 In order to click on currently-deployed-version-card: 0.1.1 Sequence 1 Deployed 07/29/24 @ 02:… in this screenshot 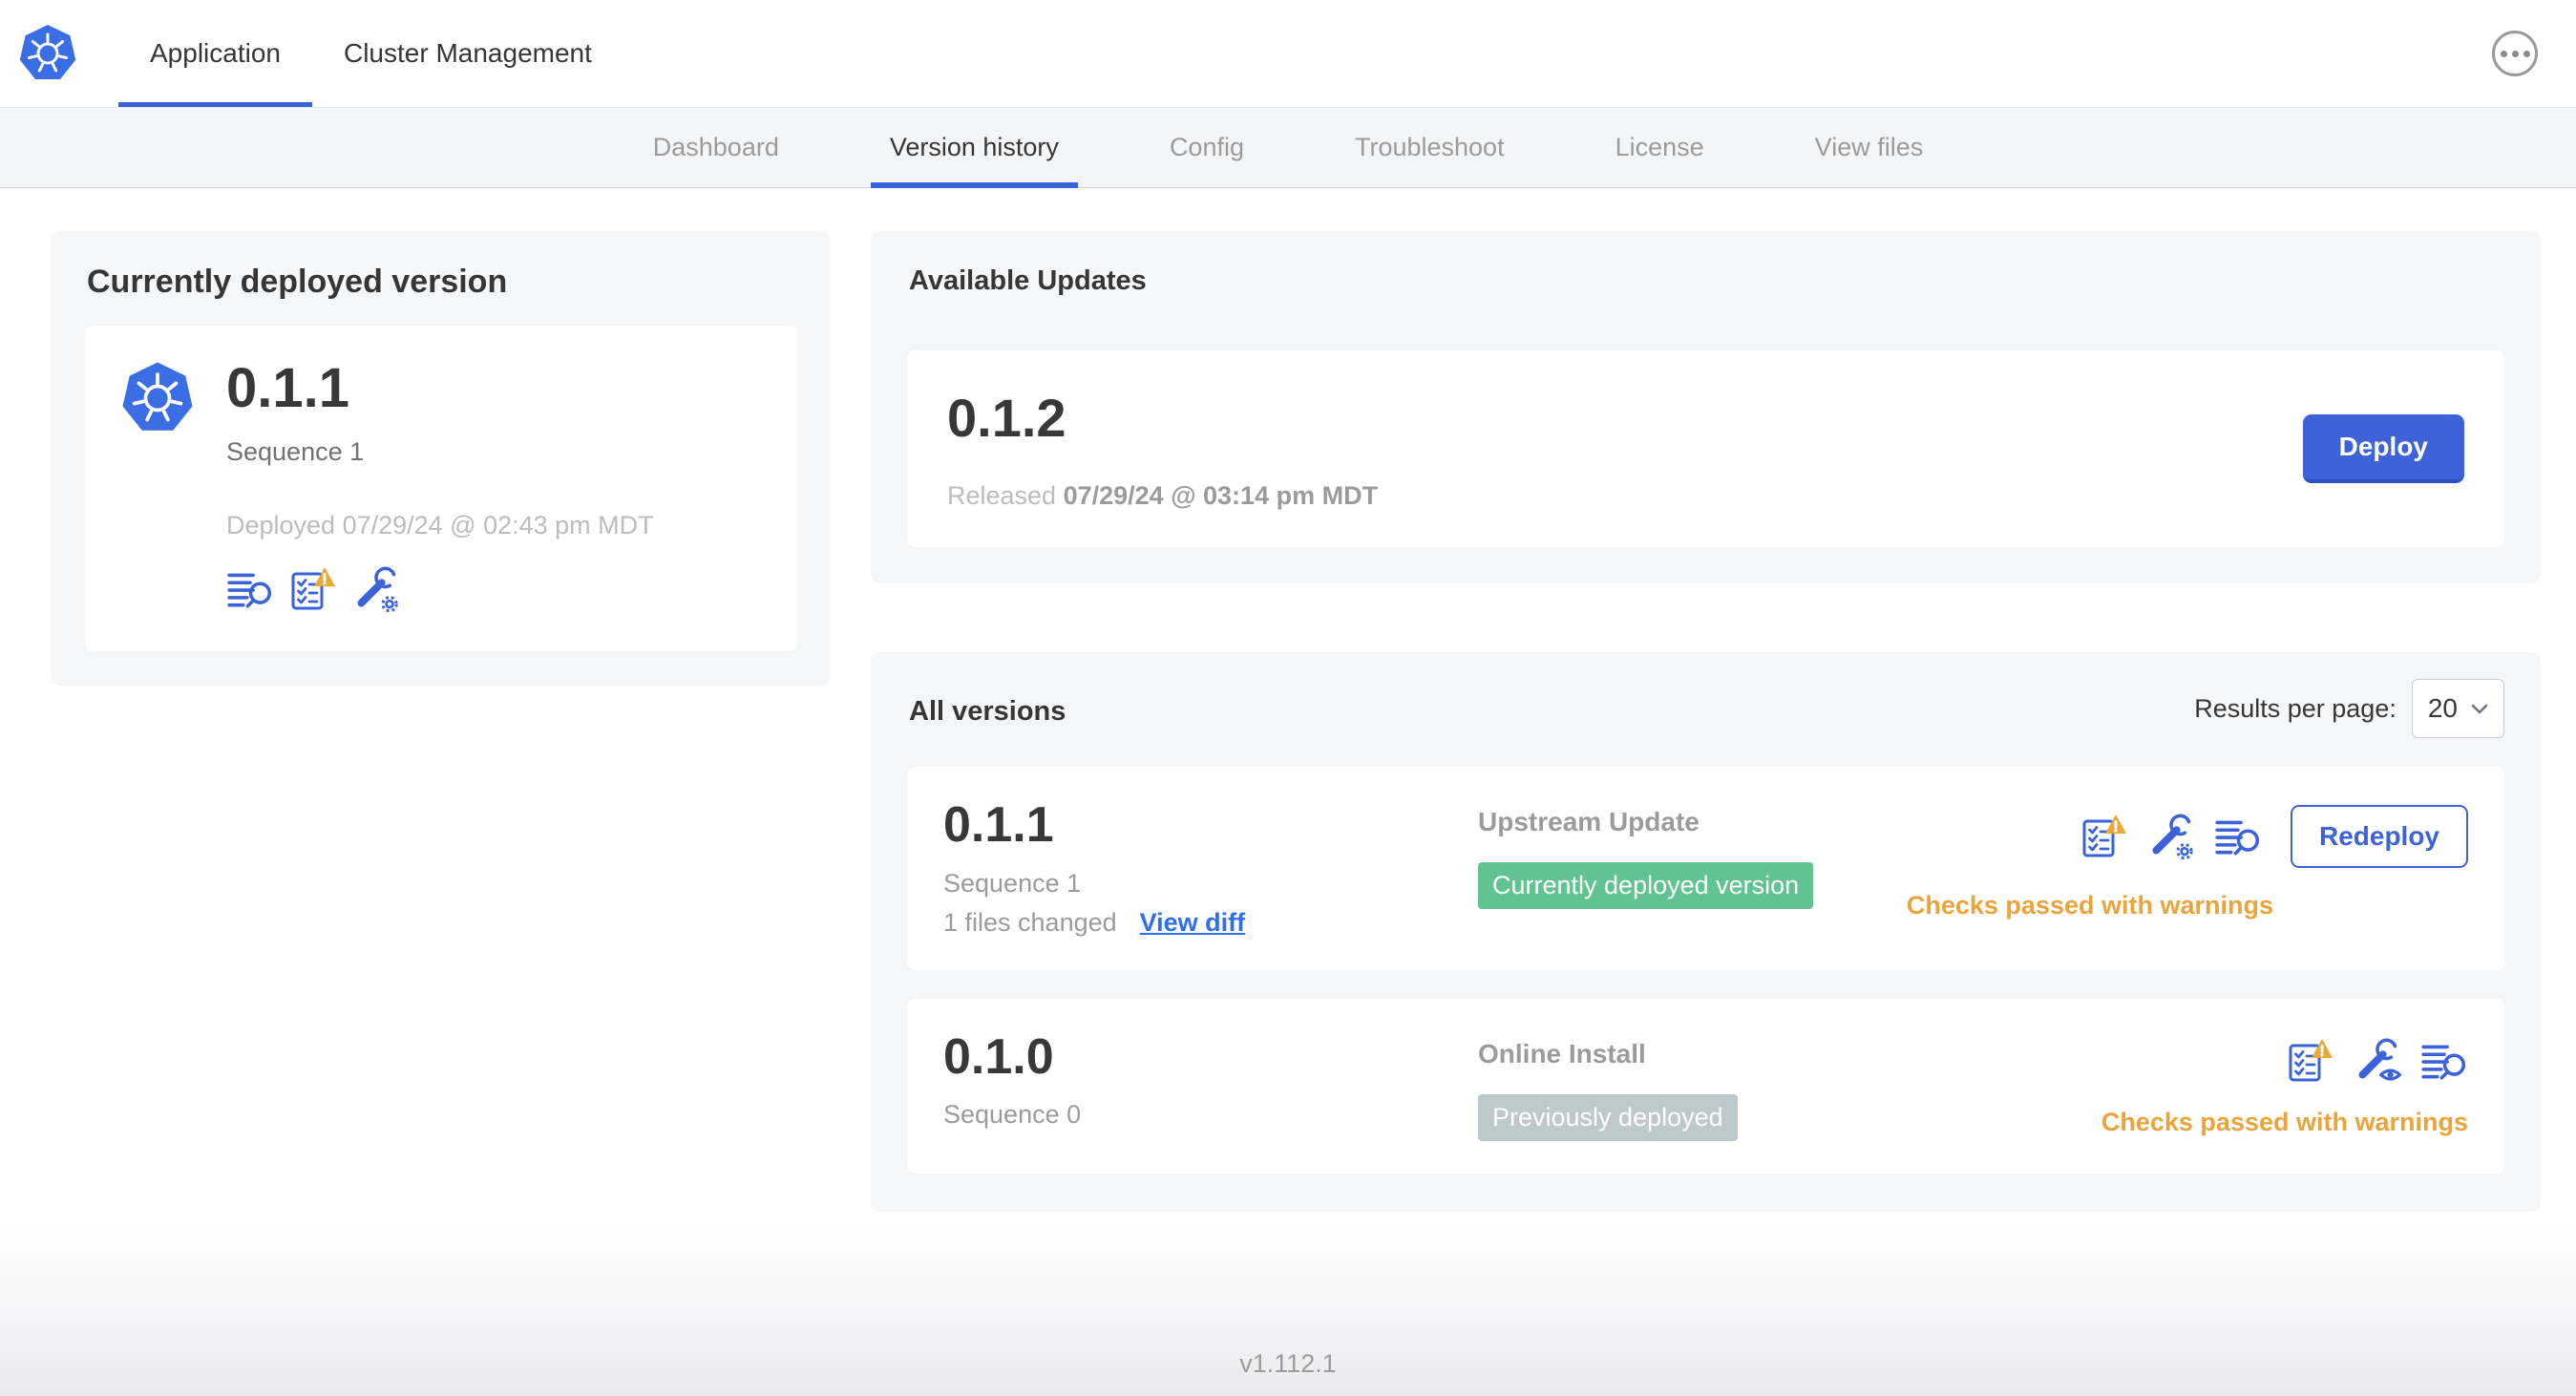, I will do `click(441, 488)`.